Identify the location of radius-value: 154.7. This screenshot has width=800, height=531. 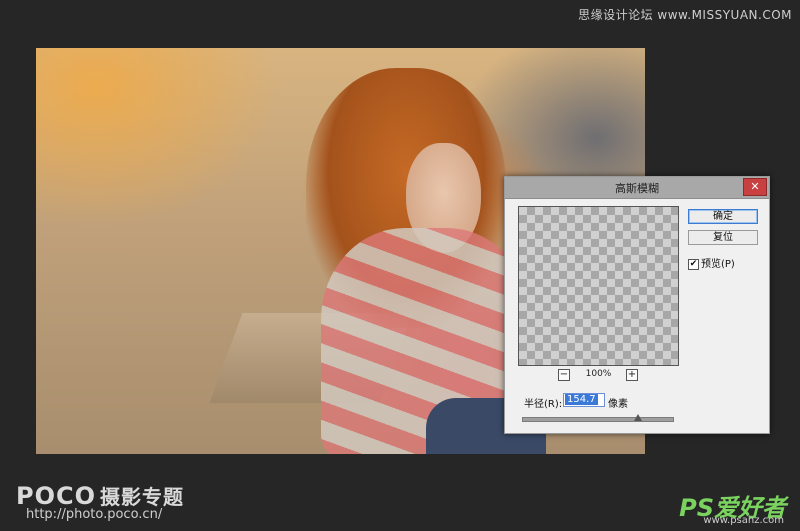
(581, 399).